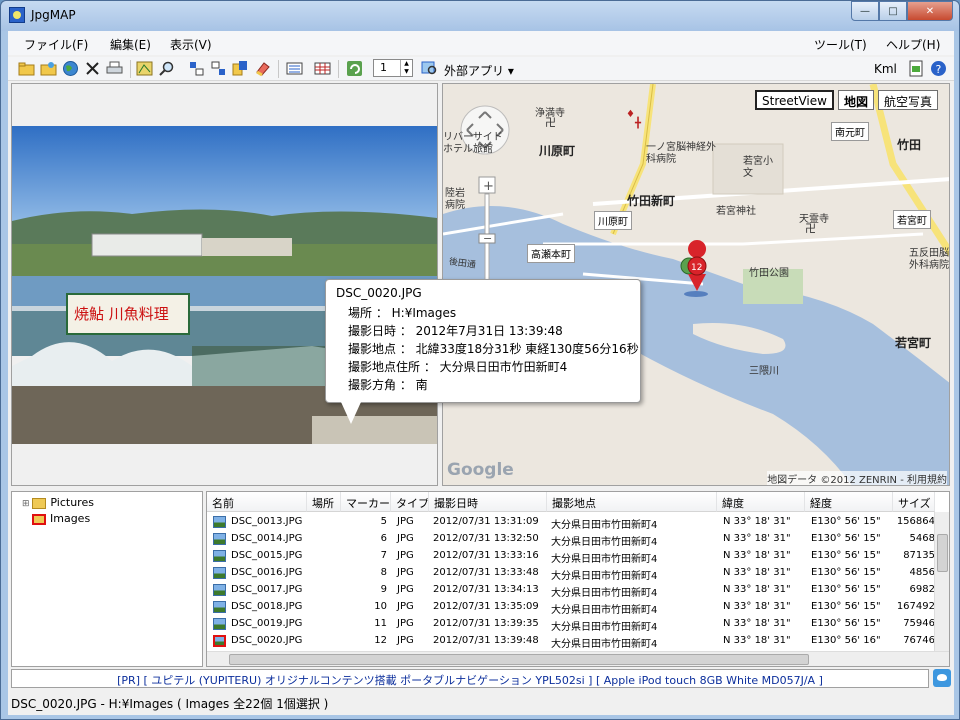 This screenshot has width=960, height=720. Describe the element at coordinates (72, 502) in the screenshot. I see `tree-item-label: Pictures` at that location.